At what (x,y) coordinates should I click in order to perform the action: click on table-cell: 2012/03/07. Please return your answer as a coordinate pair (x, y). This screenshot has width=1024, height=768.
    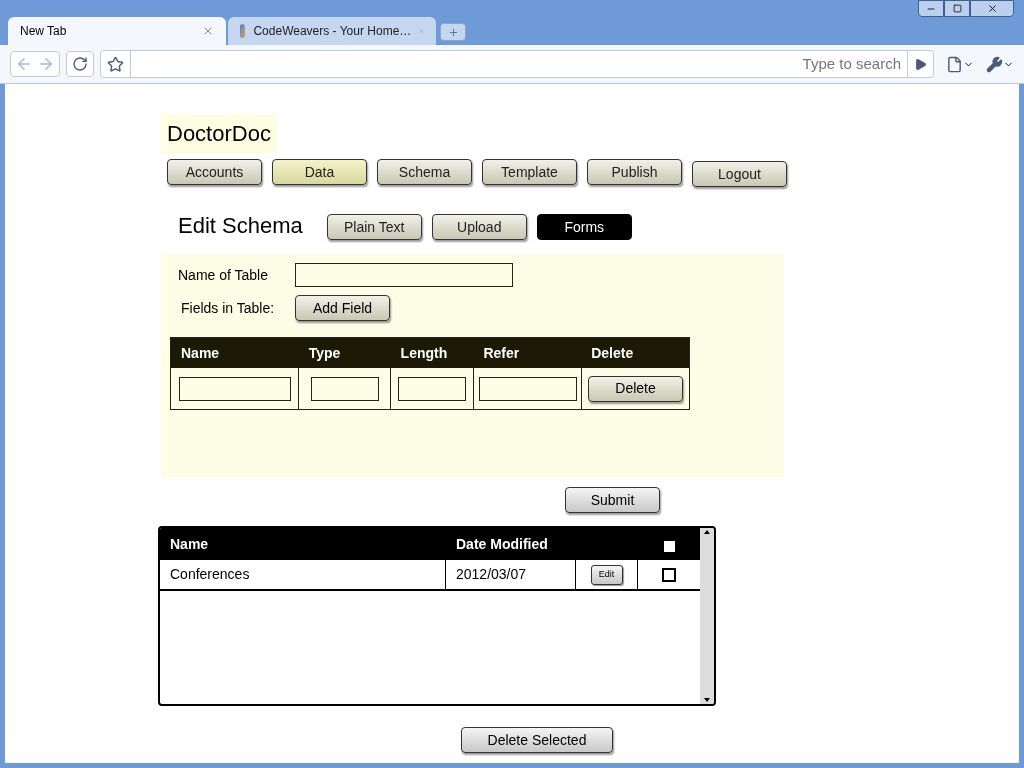
    Looking at the image, I should click on (511, 574).